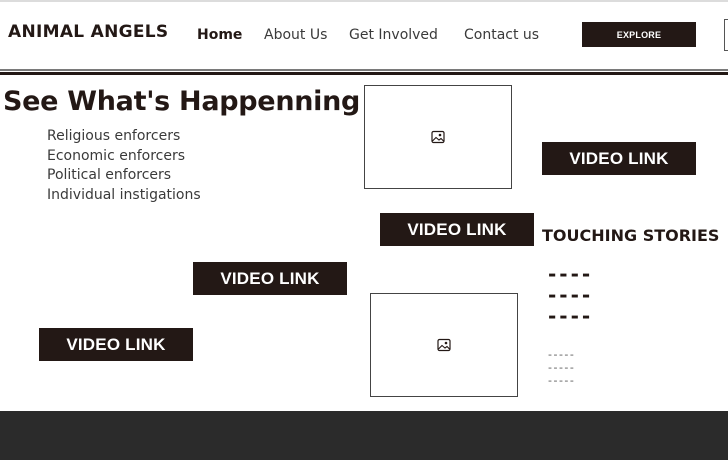 The height and width of the screenshot is (460, 728). Describe the element at coordinates (219, 35) in the screenshot. I see `nav-home: Home` at that location.